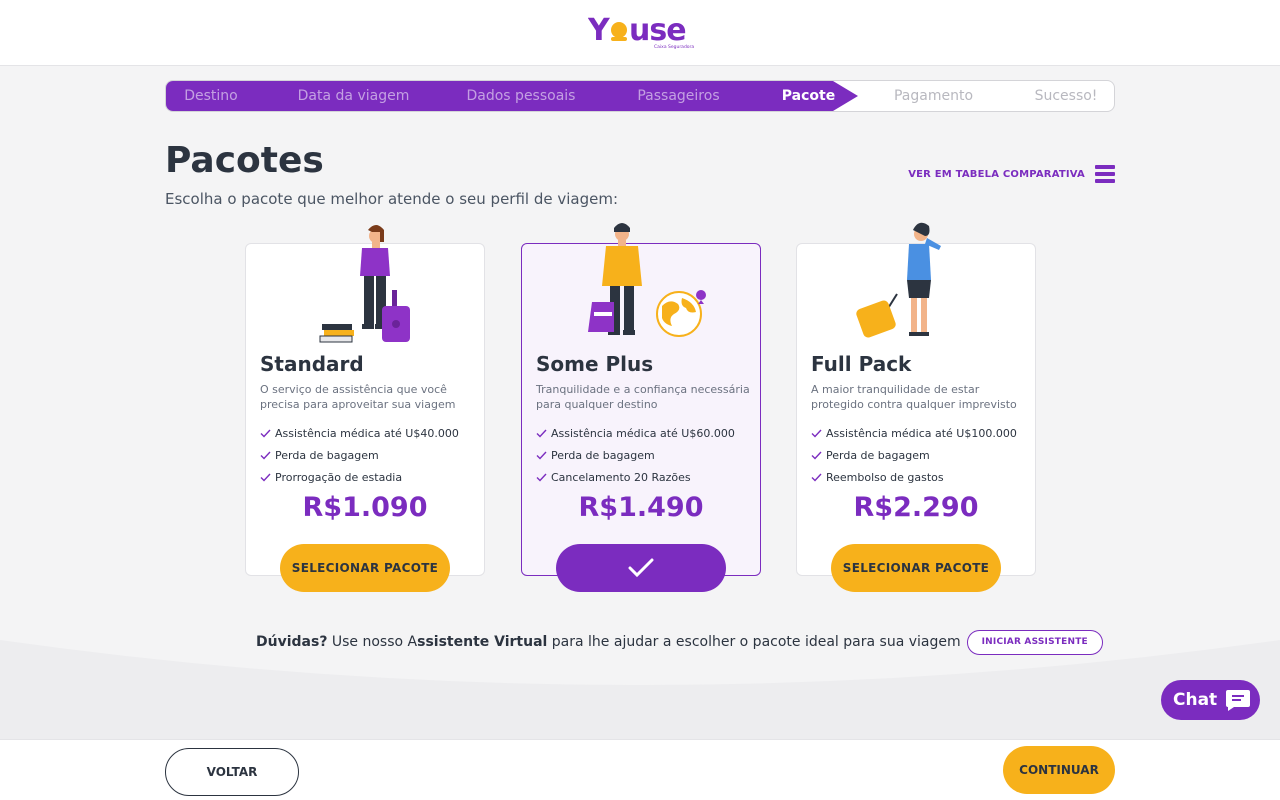 This screenshot has width=1280, height=800. I want to click on plan-name: Full Pack, so click(861, 364).